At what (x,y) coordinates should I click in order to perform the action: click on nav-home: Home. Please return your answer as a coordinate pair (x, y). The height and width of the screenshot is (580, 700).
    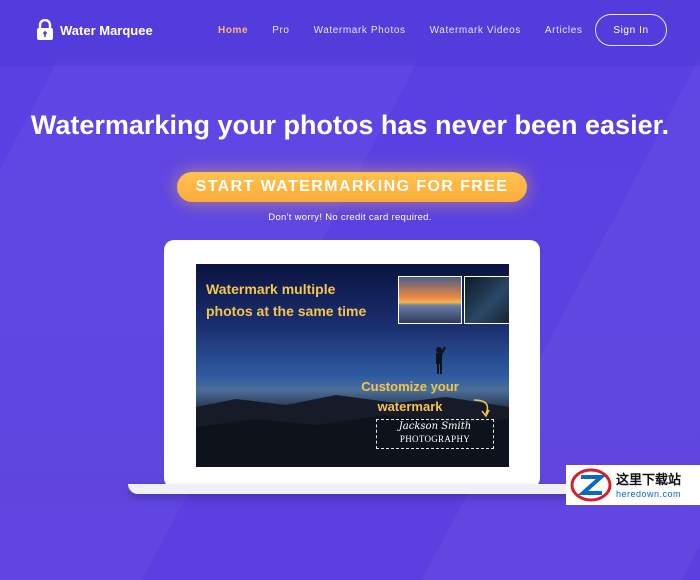
    Looking at the image, I should click on (233, 30).